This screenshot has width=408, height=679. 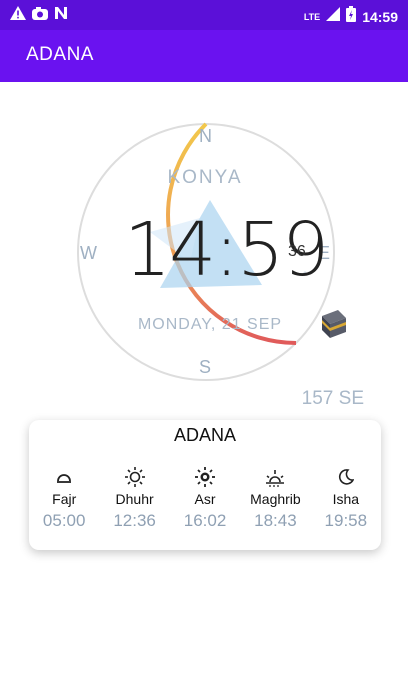 I want to click on prayer-time: 05:00, so click(x=64, y=520).